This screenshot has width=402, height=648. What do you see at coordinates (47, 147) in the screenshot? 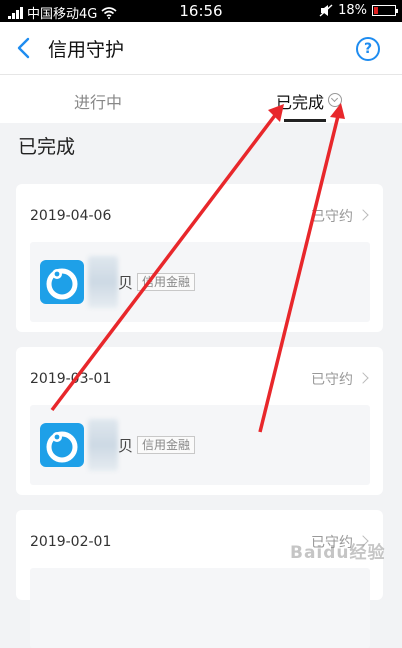
I see `section-title: 已完成` at bounding box center [47, 147].